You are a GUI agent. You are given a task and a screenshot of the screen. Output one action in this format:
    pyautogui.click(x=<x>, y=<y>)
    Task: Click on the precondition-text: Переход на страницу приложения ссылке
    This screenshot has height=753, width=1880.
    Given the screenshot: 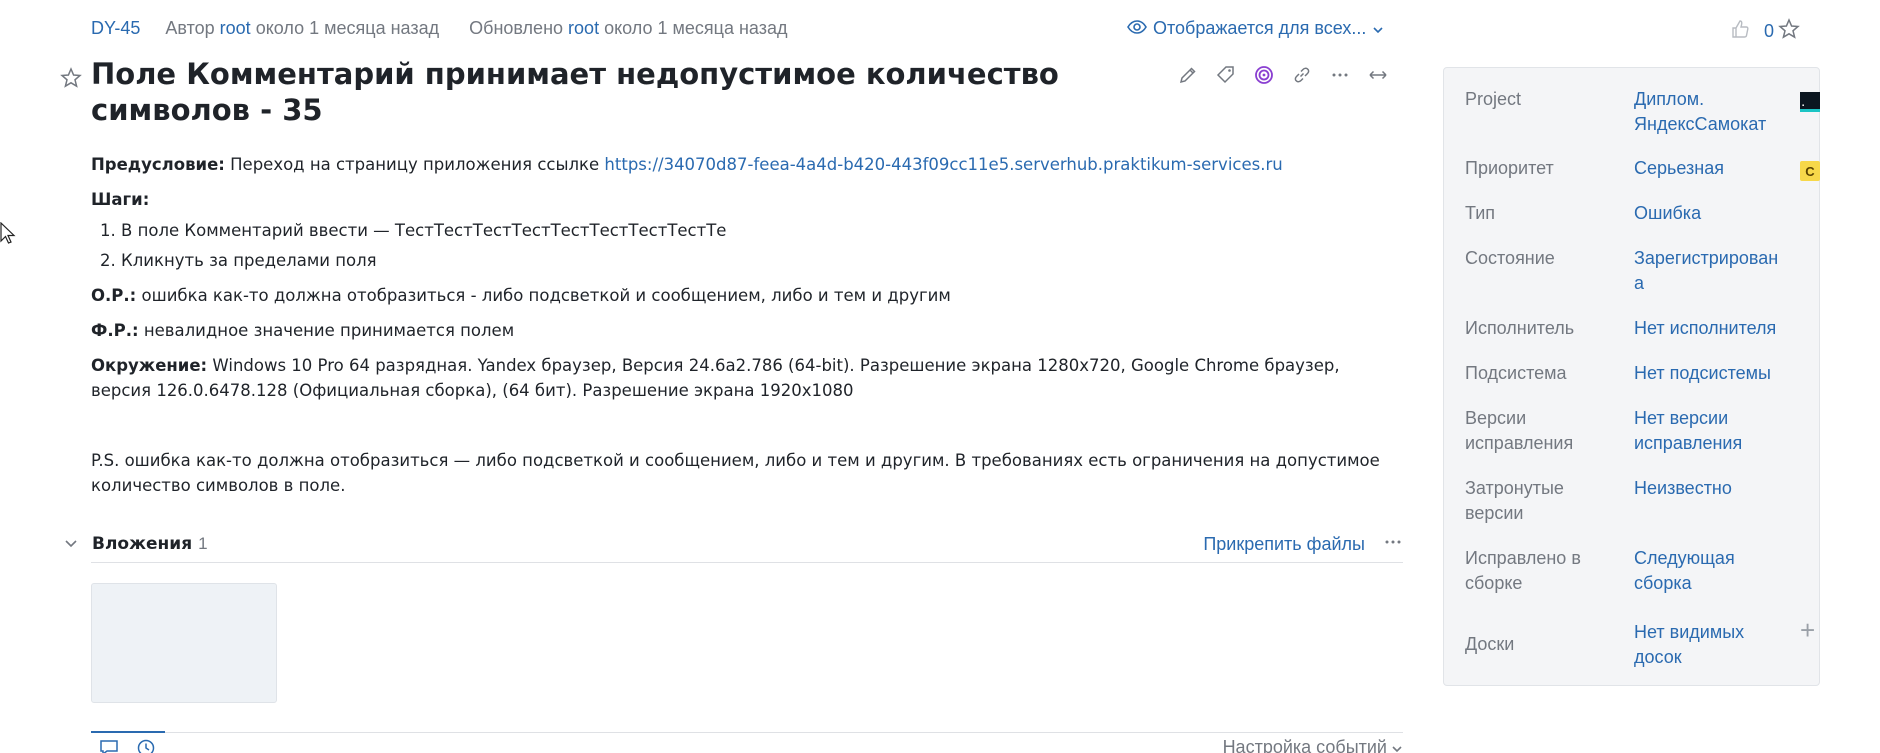 What is the action you would take?
    pyautogui.click(x=415, y=164)
    